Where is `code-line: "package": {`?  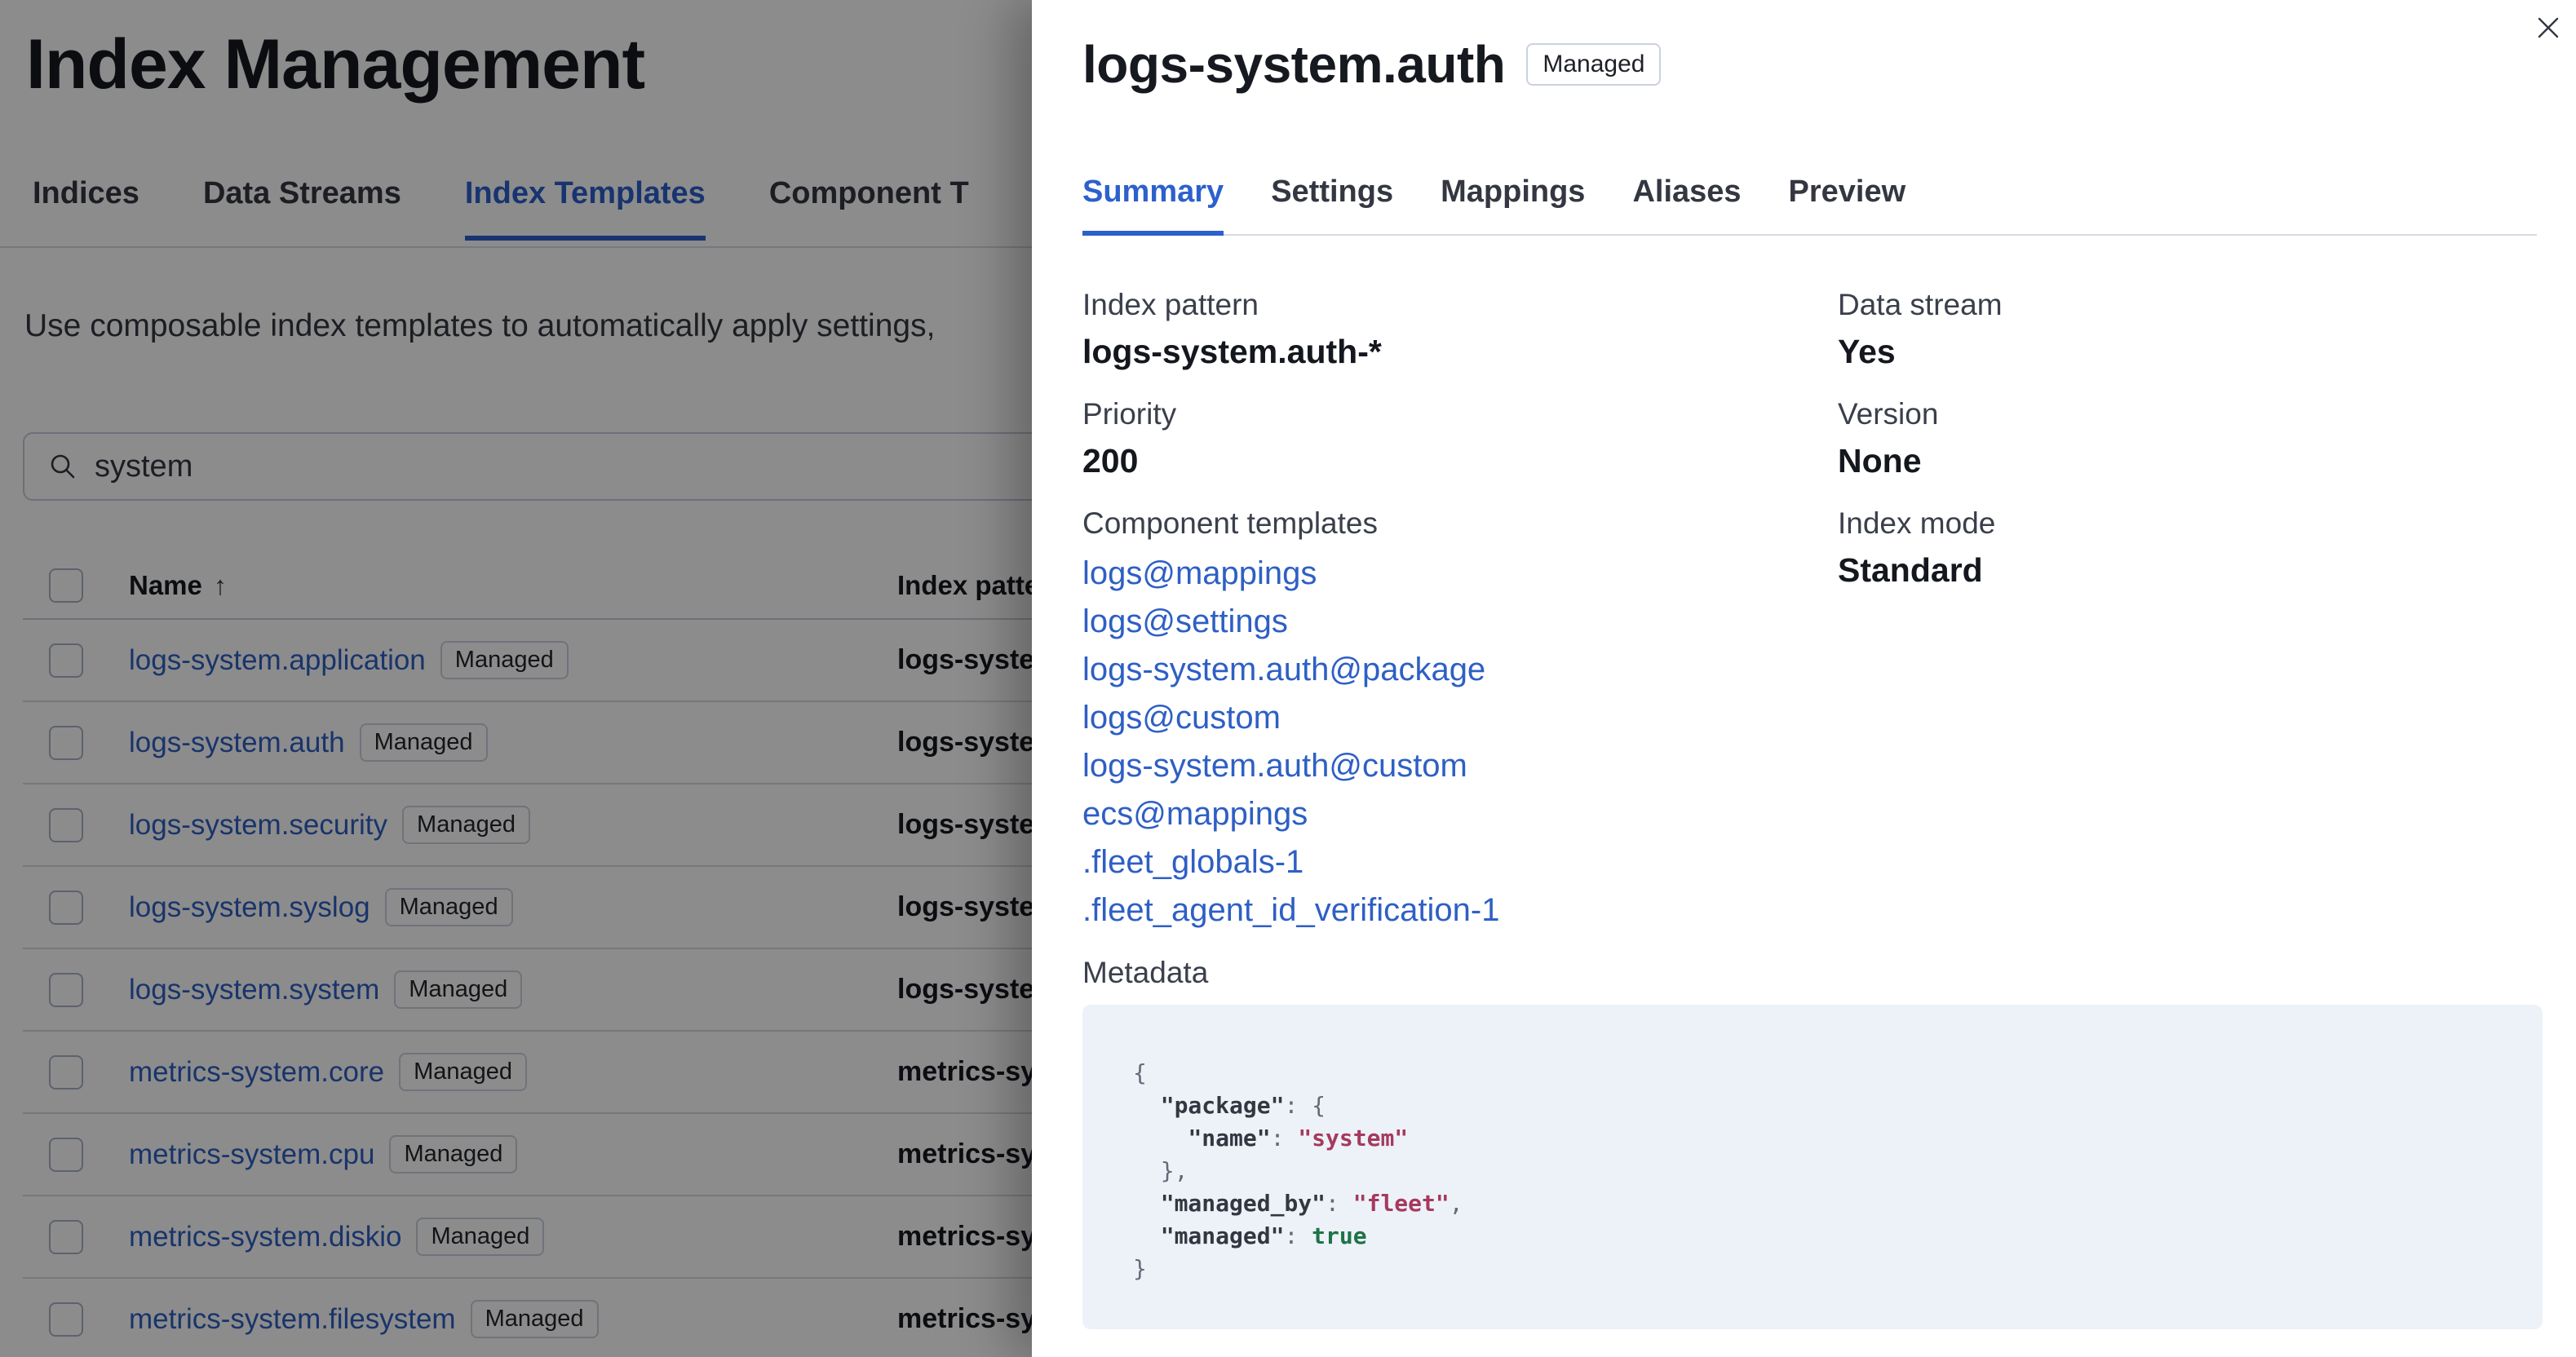
code-line: "package": { is located at coordinates (1243, 1106).